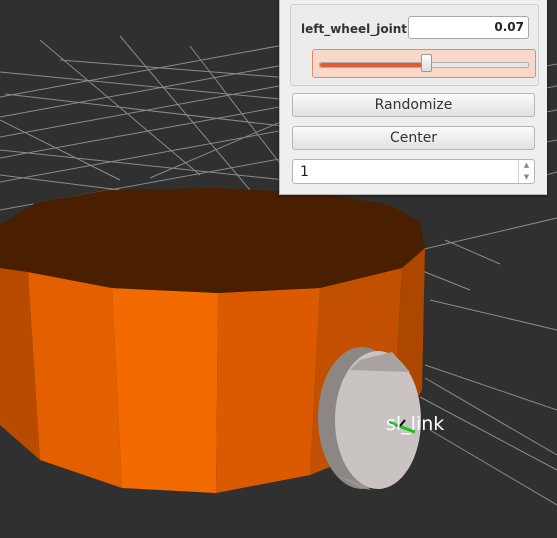 The width and height of the screenshot is (557, 538). What do you see at coordinates (373, 65) in the screenshot?
I see `slider-fill` at bounding box center [373, 65].